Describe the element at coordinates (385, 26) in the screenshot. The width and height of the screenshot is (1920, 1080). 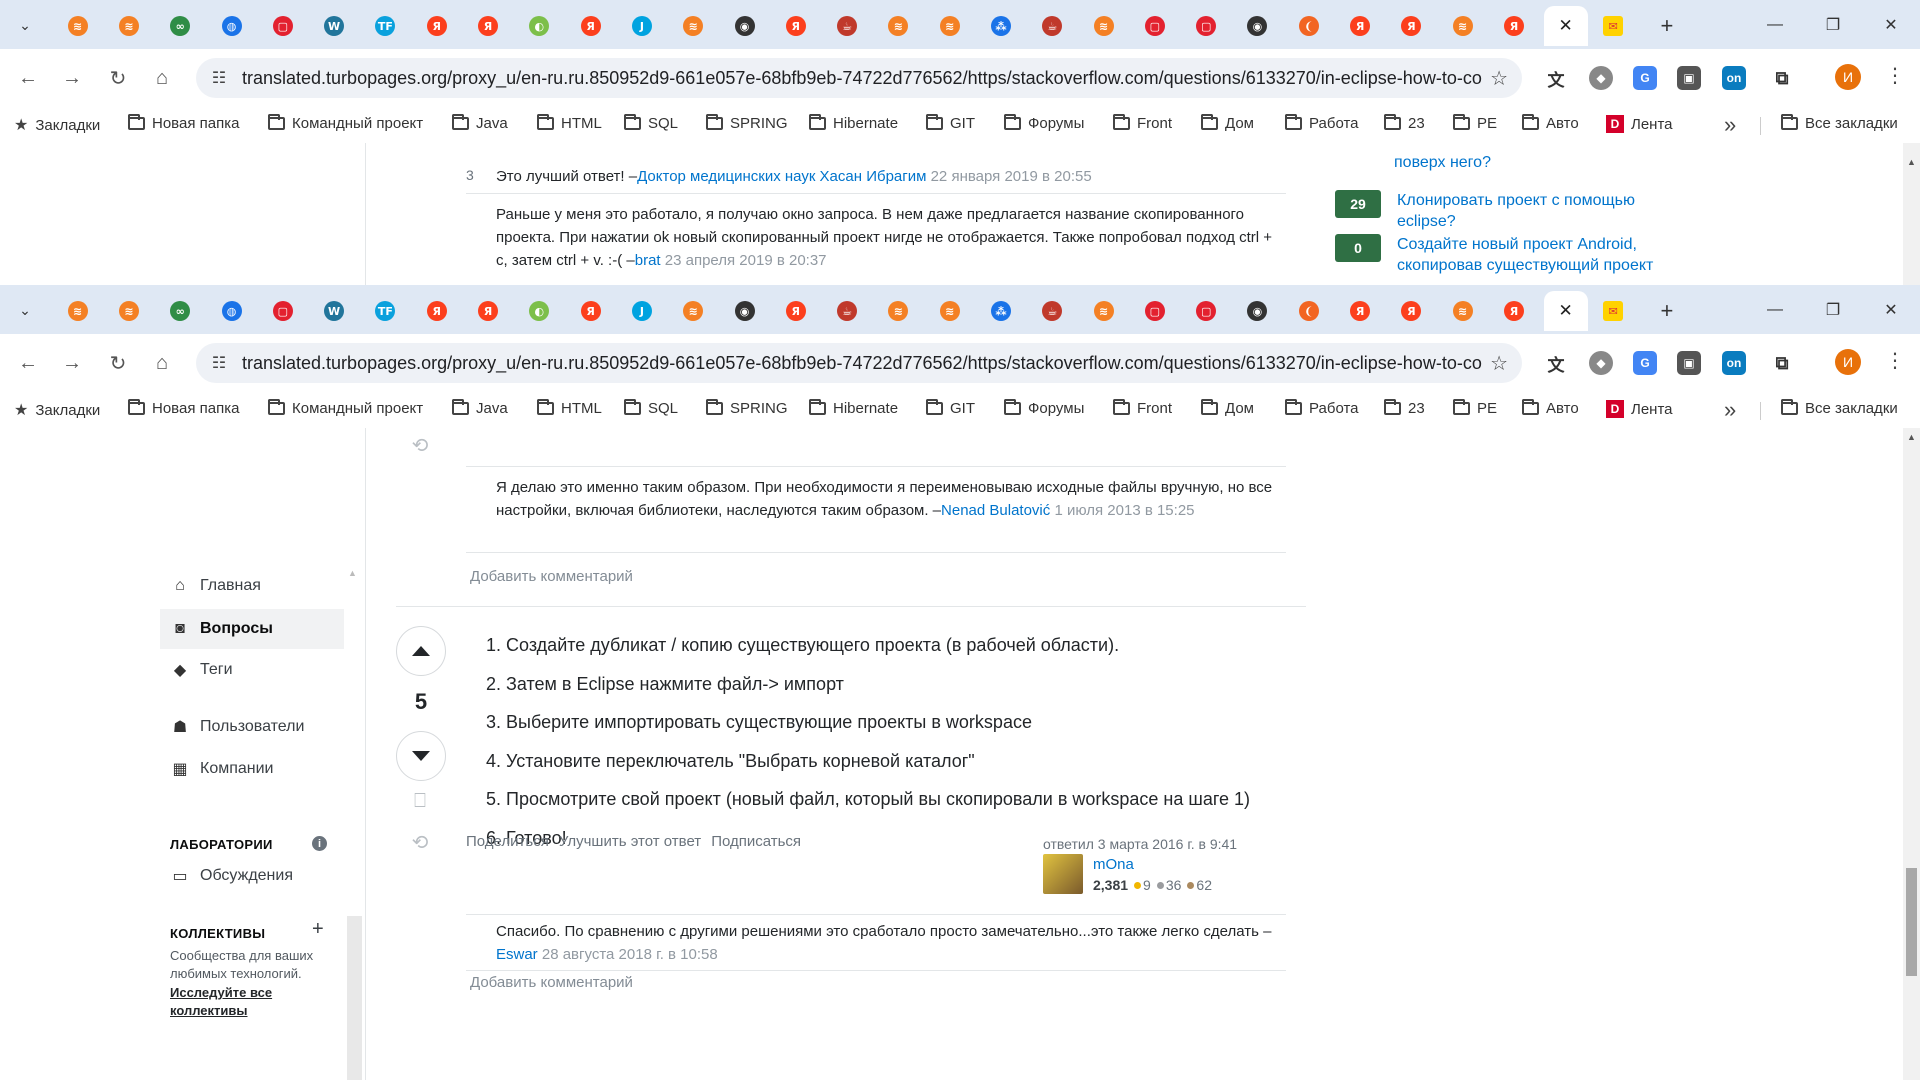
I see `browser-tab: TF` at that location.